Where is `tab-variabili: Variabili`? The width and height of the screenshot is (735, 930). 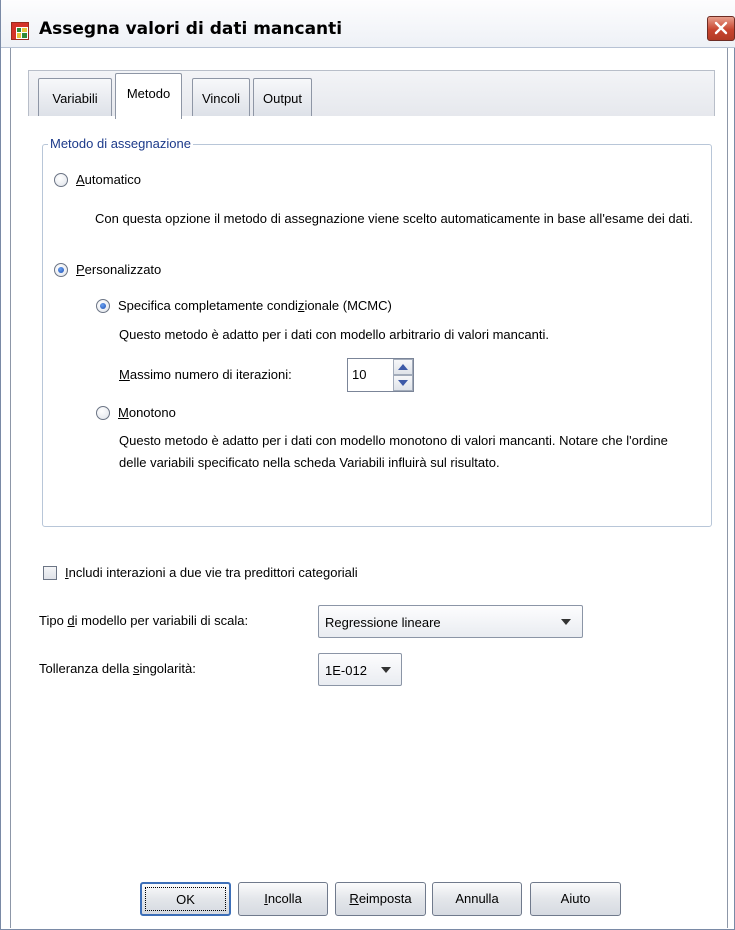 tab-variabili: Variabili is located at coordinates (75, 97).